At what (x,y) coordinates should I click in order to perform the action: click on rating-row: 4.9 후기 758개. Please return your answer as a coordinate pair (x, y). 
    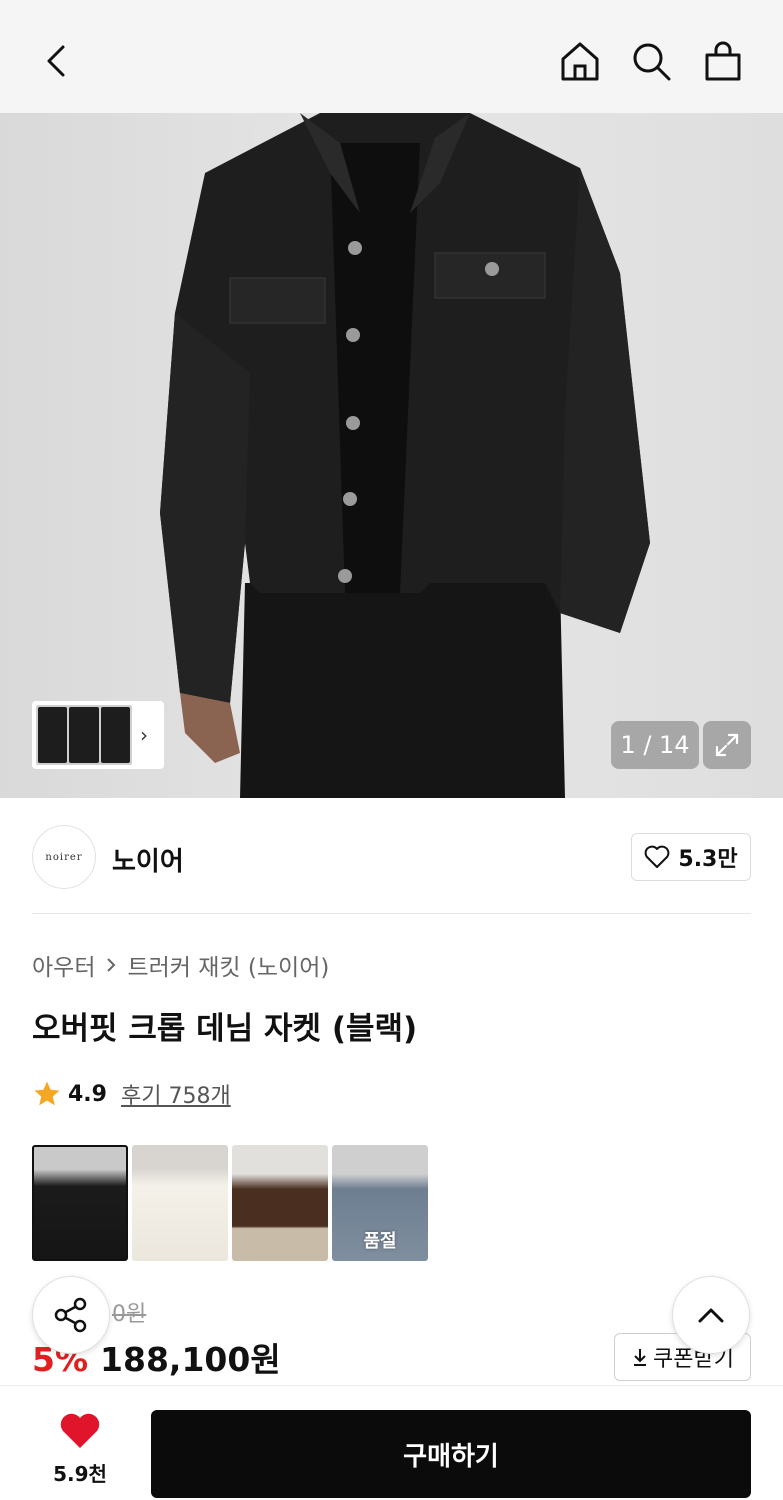
    Looking at the image, I should click on (131, 1094).